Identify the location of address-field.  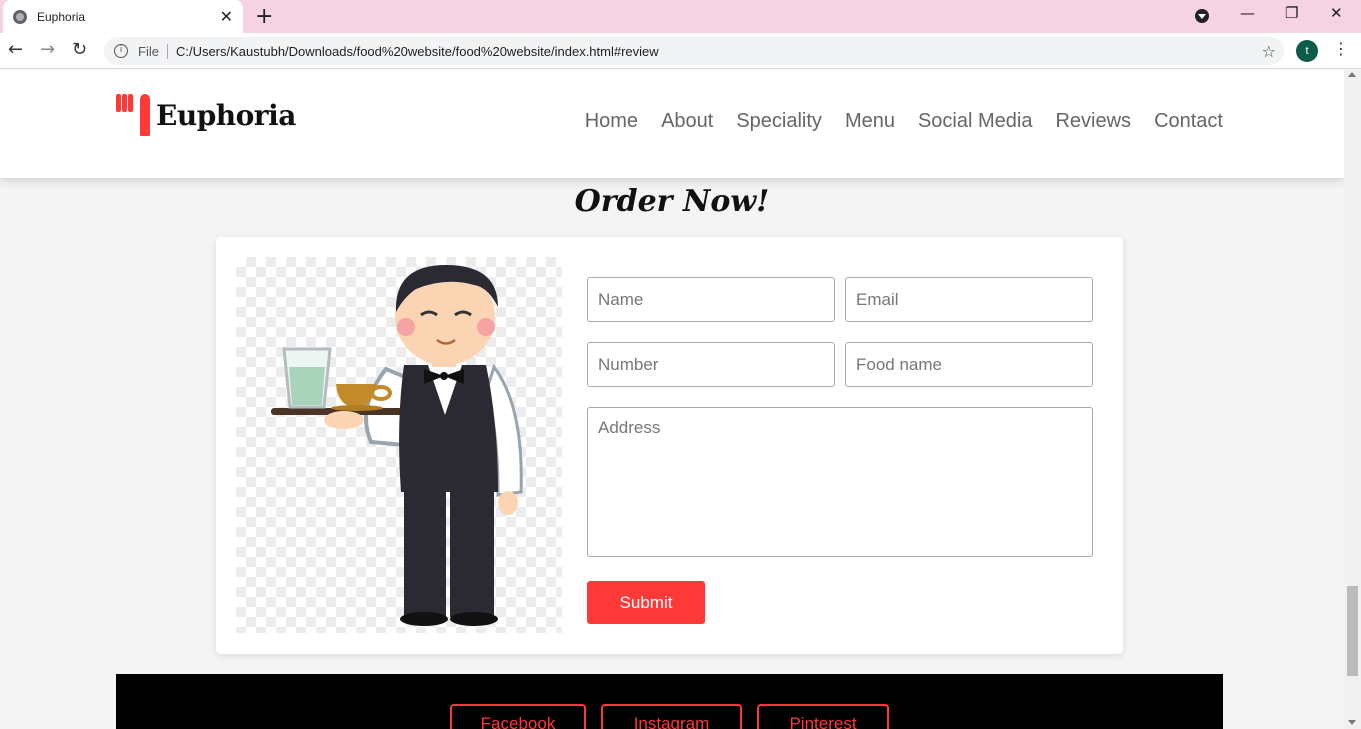
(840, 482).